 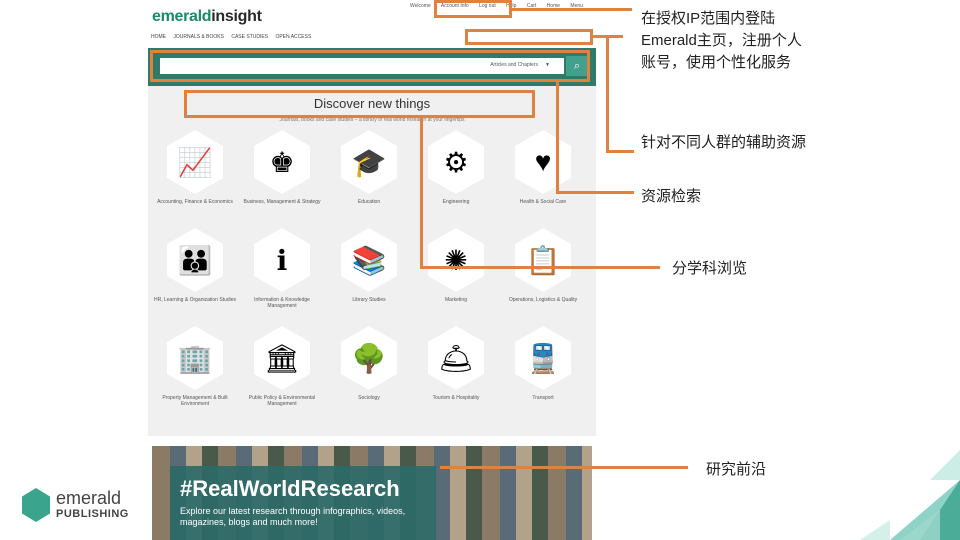 What do you see at coordinates (564, 467) in the screenshot?
I see `frontier-connector` at bounding box center [564, 467].